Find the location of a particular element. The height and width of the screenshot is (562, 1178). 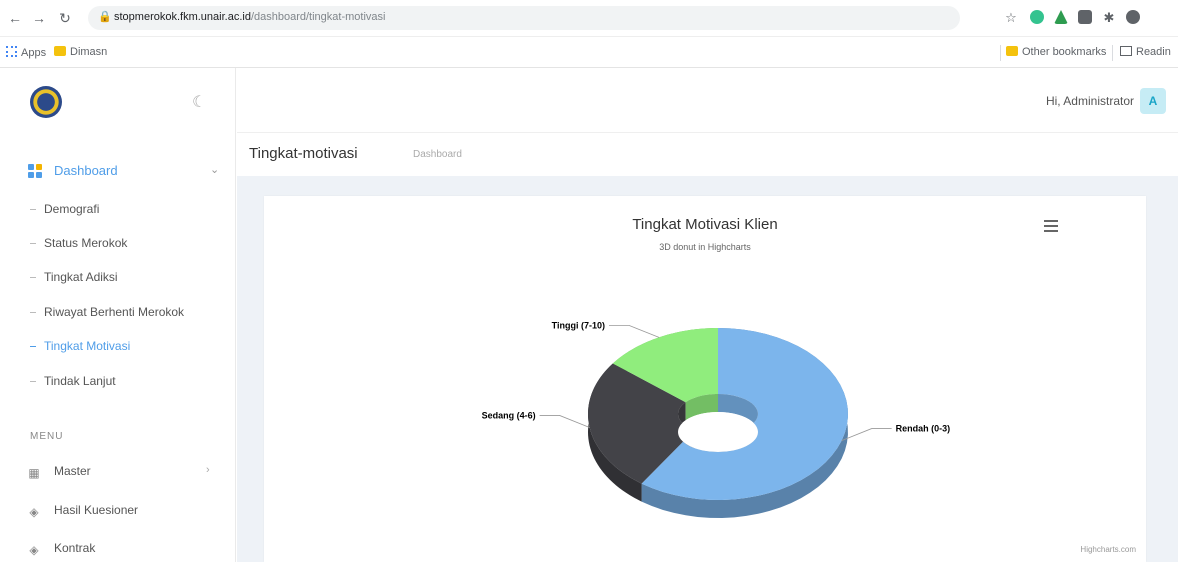

data-label-1: Sedang (4-6) is located at coordinates (509, 415).